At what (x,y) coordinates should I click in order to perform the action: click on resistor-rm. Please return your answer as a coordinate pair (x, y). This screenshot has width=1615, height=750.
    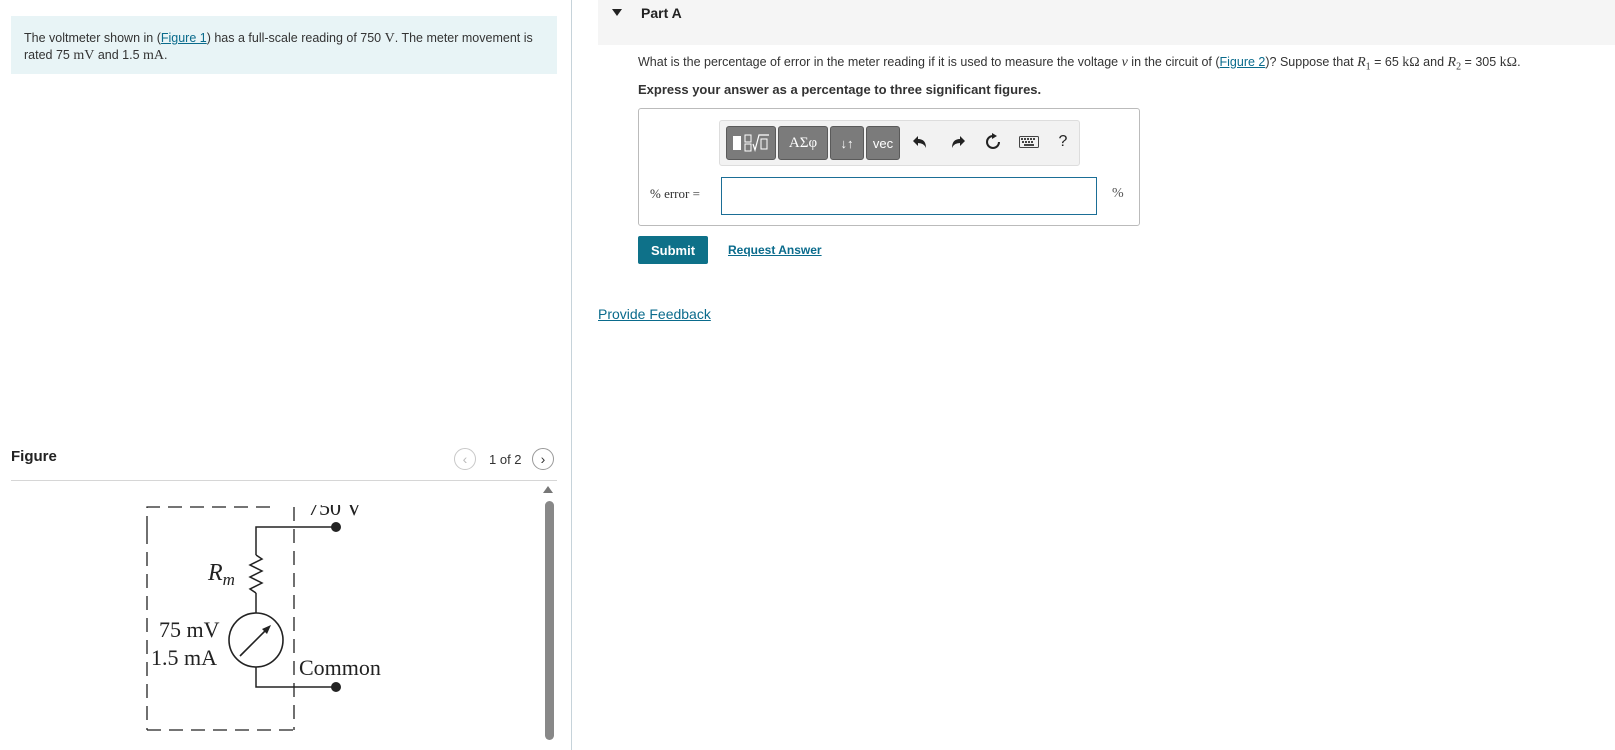
    Looking at the image, I should click on (256, 574).